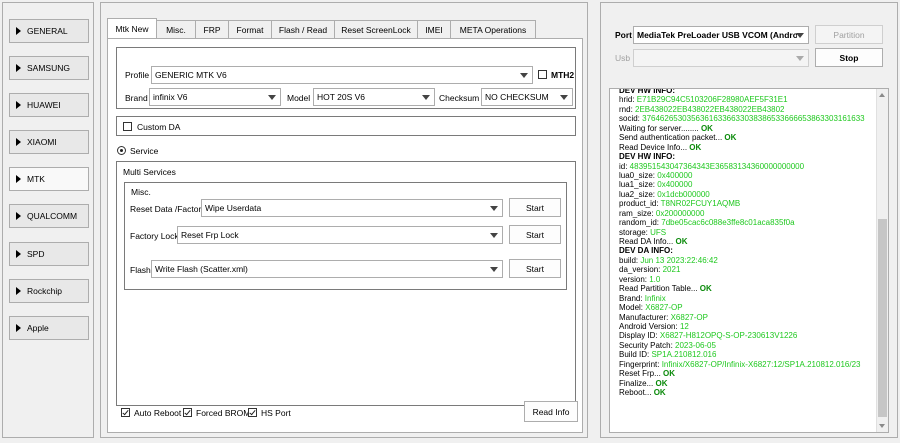 The width and height of the screenshot is (900, 443). Describe the element at coordinates (649, 326) in the screenshot. I see `log-key: Android Version:` at that location.